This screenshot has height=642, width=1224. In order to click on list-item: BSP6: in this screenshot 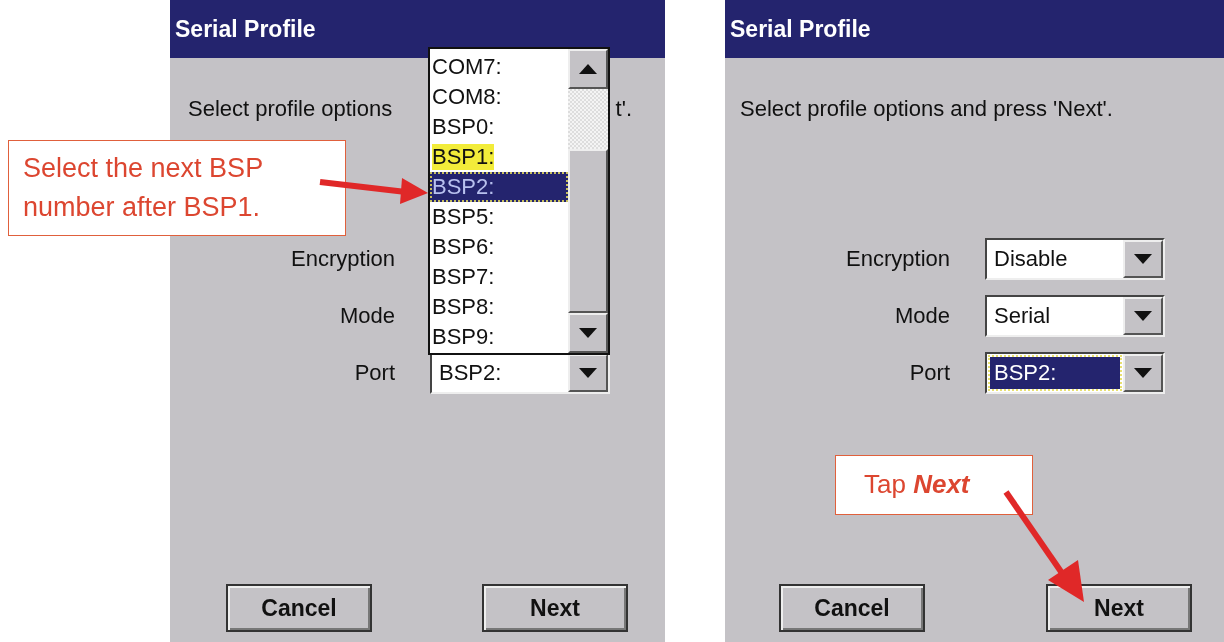, I will do `click(499, 247)`.